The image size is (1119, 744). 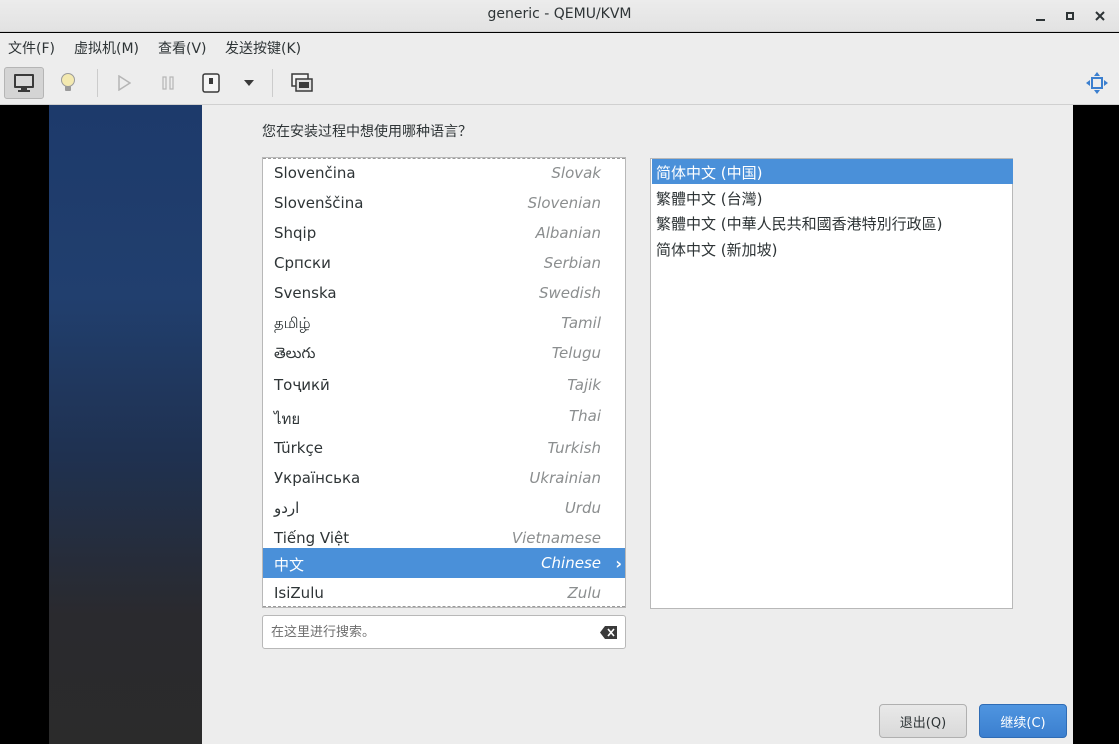 I want to click on maximize-button, so click(x=1070, y=16).